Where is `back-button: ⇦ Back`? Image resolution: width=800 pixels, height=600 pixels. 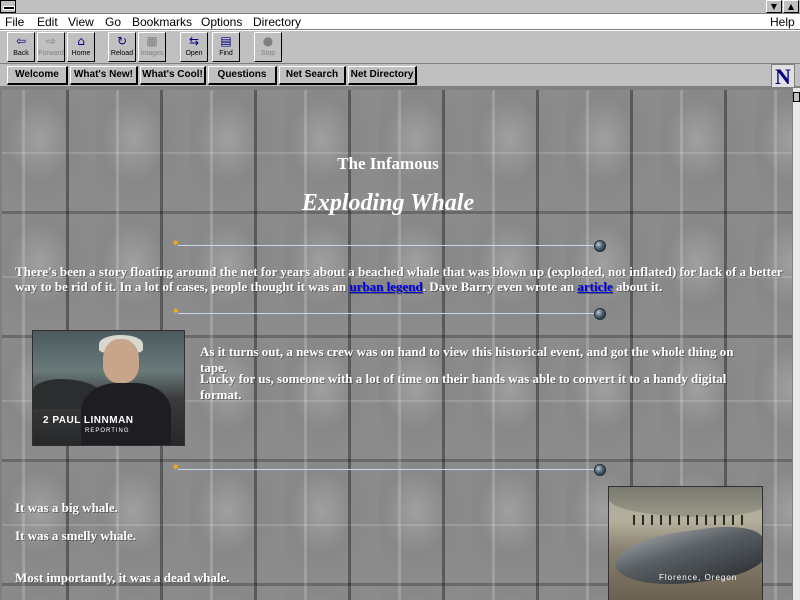 back-button: ⇦ Back is located at coordinates (21, 47).